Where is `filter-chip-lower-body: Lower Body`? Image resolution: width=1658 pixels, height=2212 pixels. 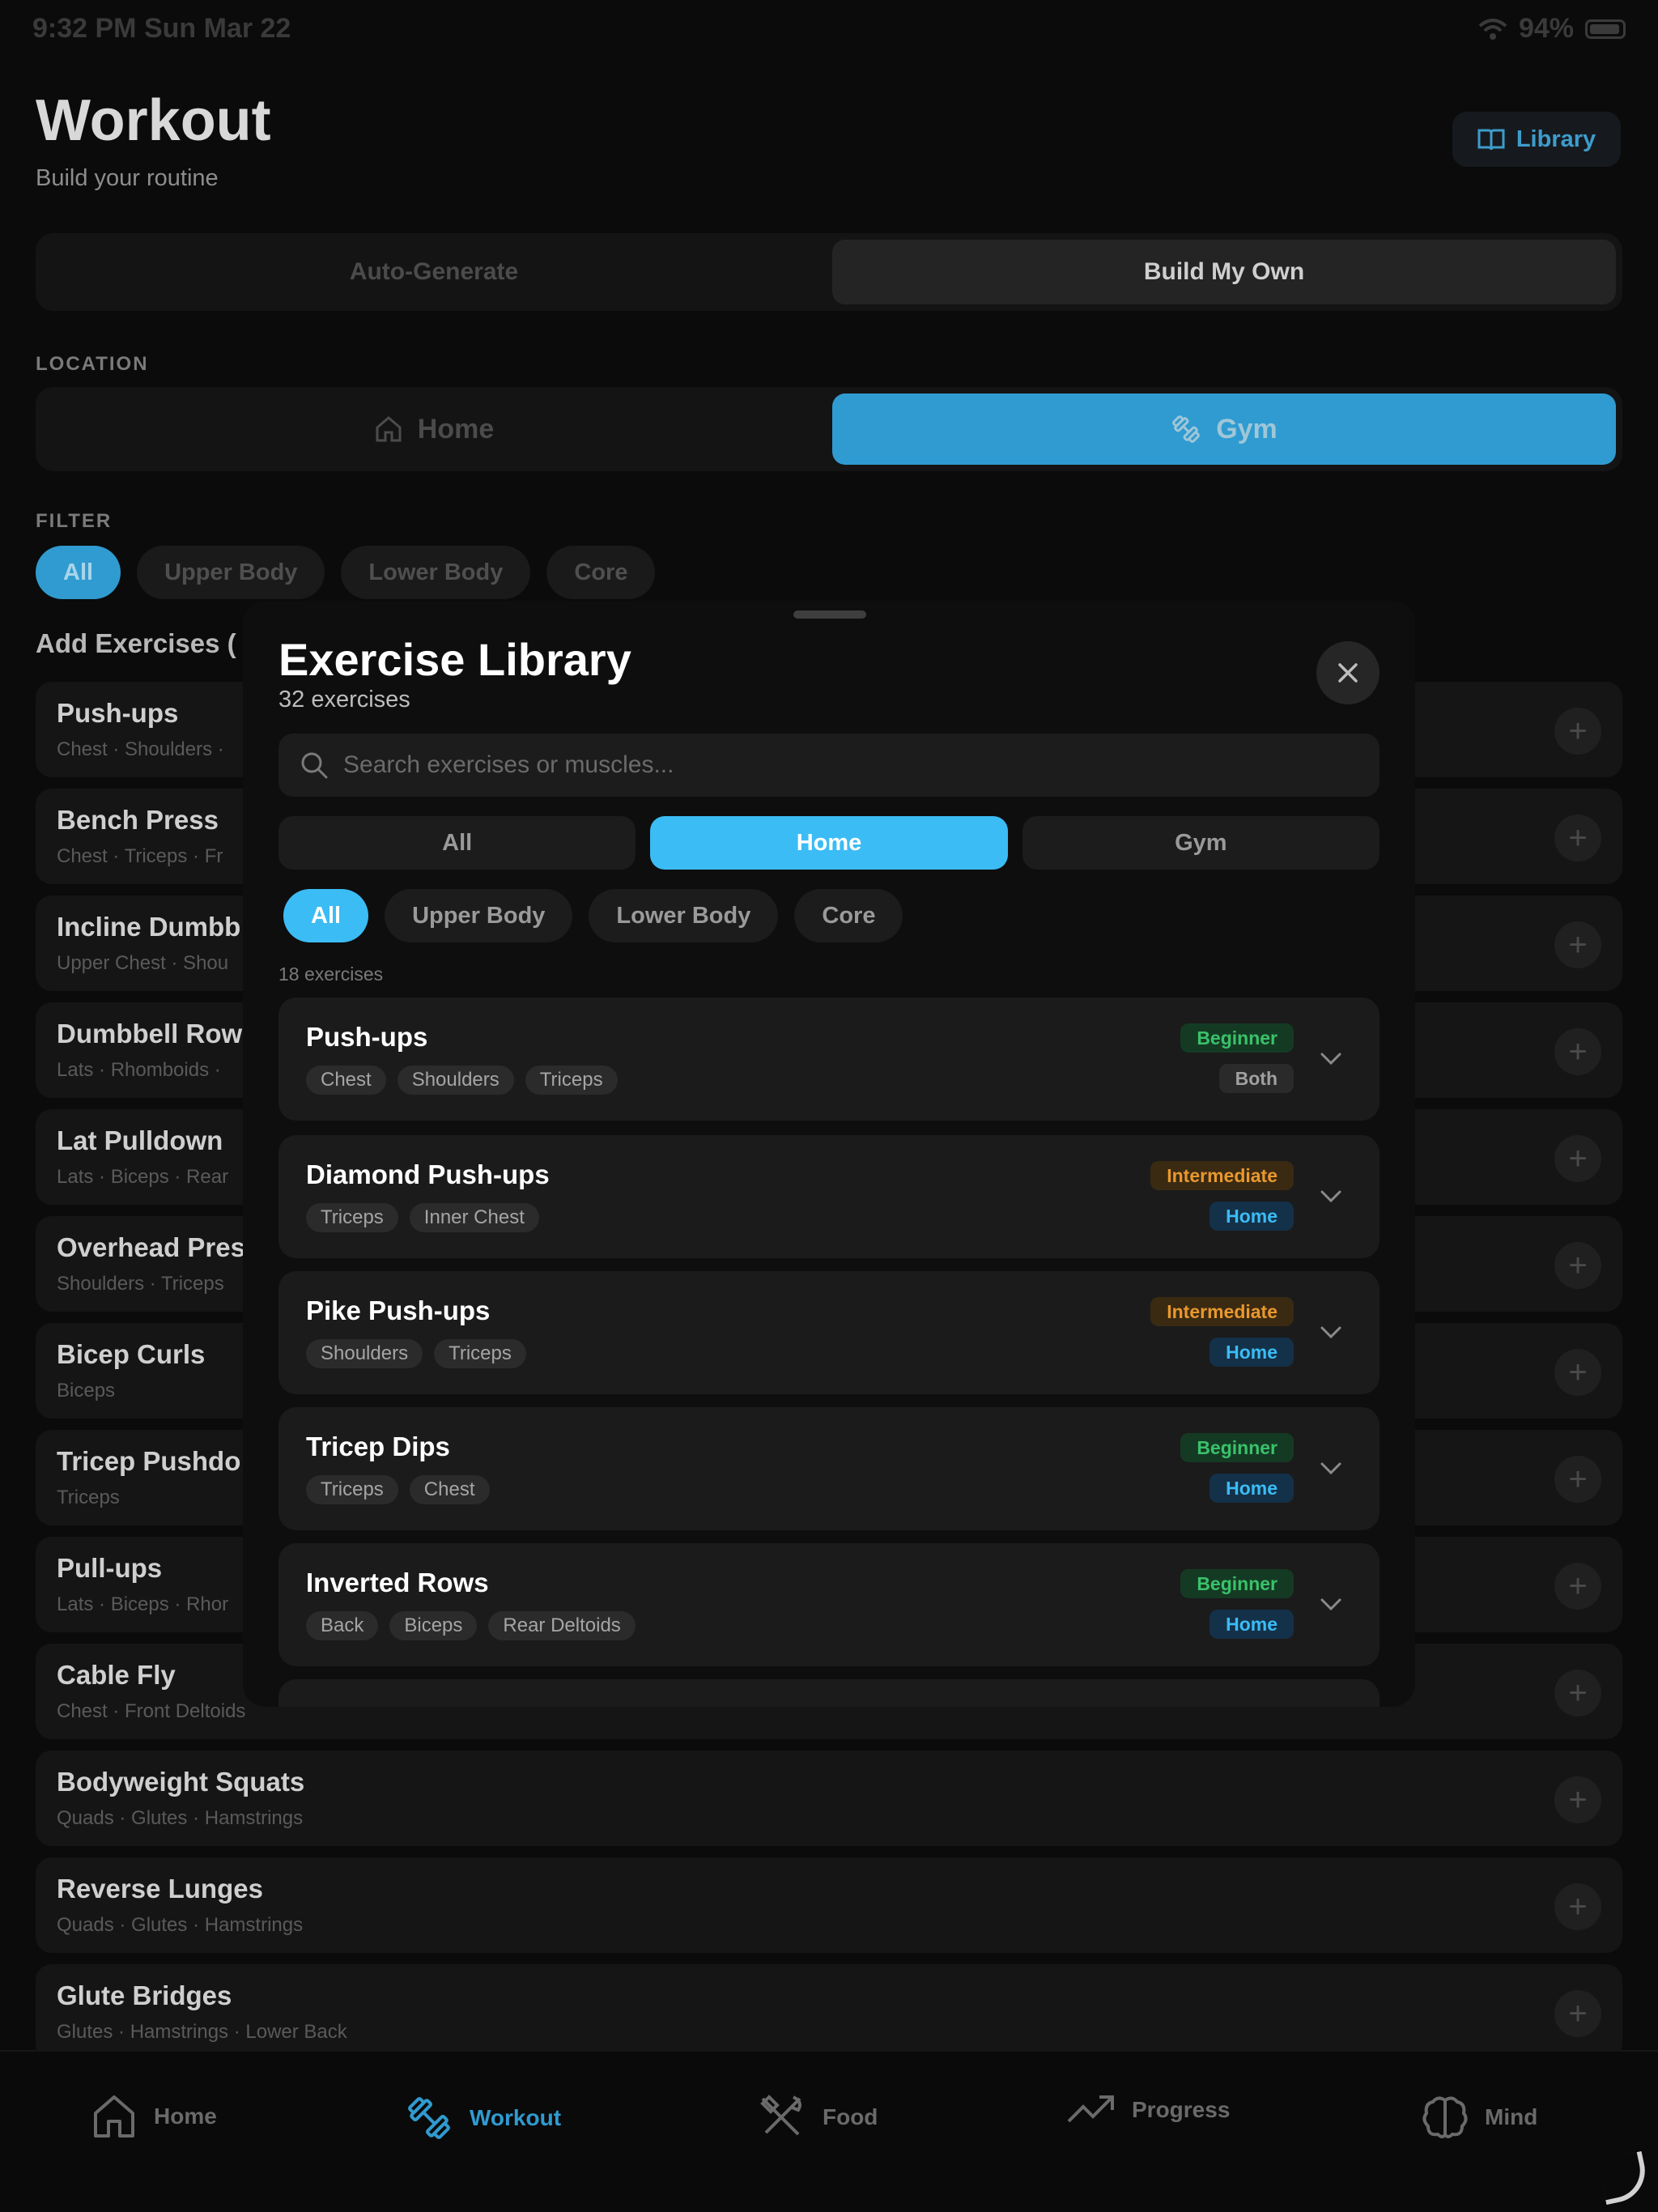 filter-chip-lower-body: Lower Body is located at coordinates (436, 573).